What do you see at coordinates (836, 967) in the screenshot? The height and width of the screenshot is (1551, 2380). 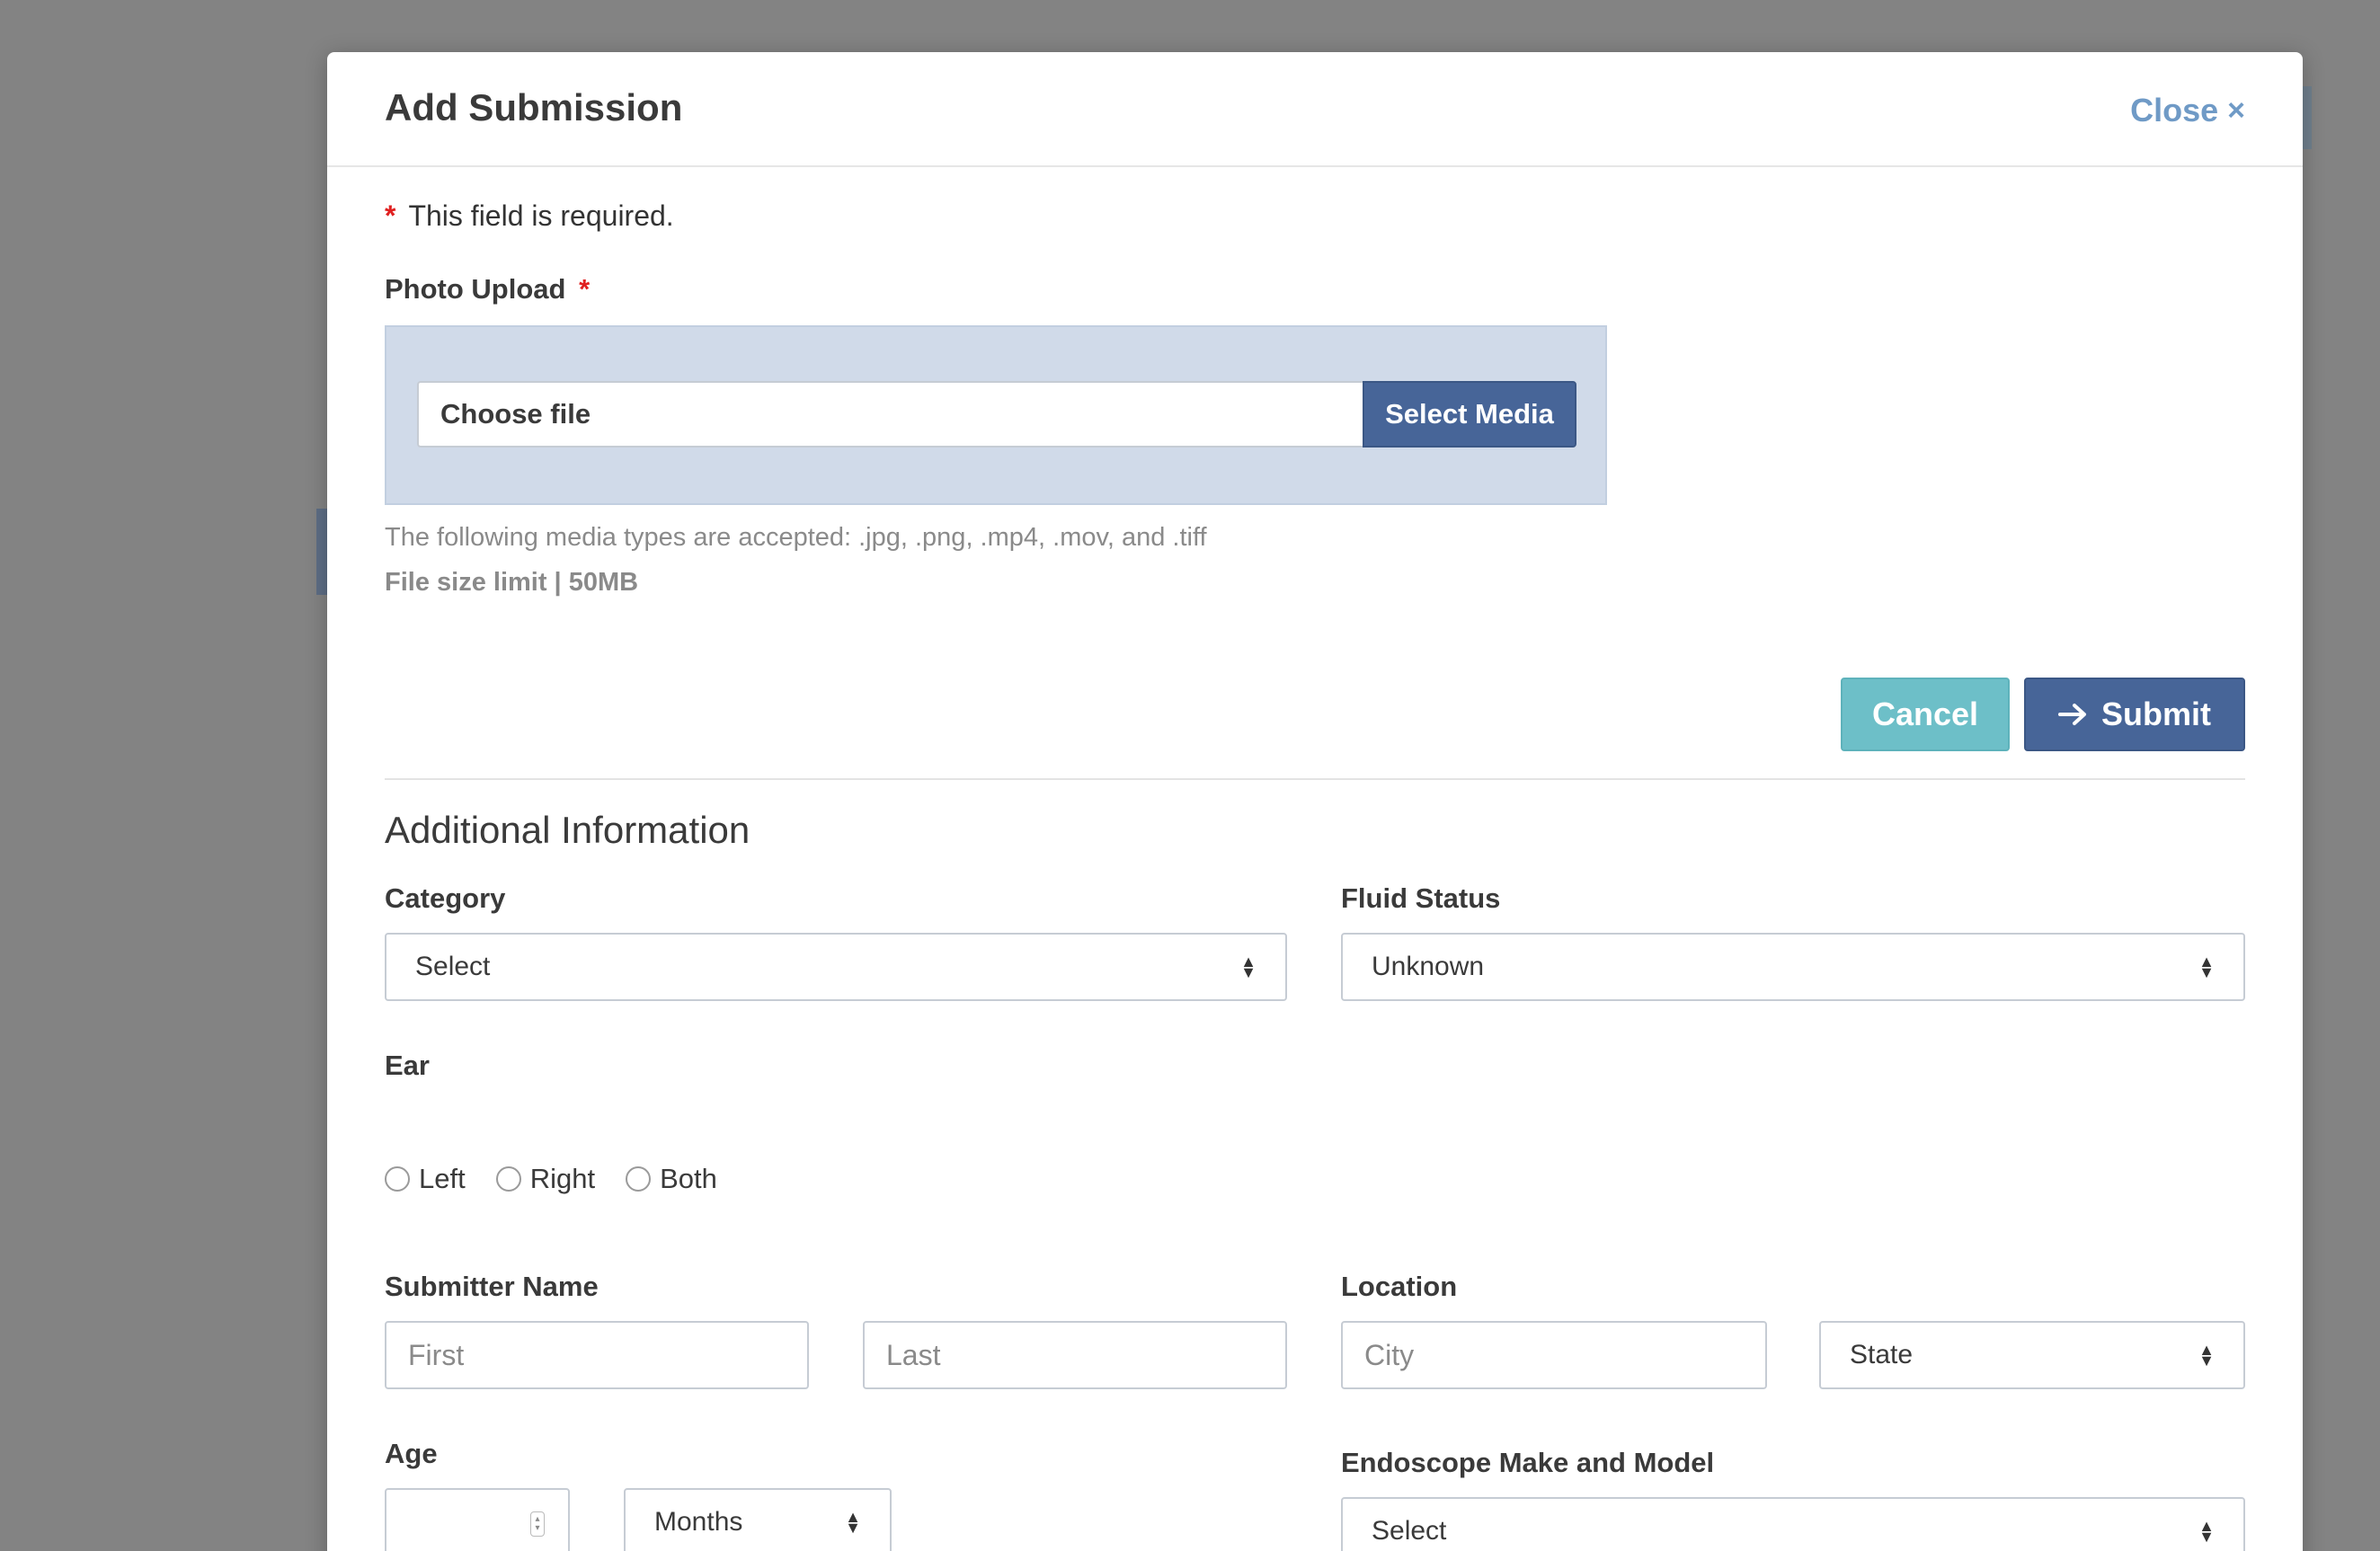 I see `category-select: Select ▲ ▼` at bounding box center [836, 967].